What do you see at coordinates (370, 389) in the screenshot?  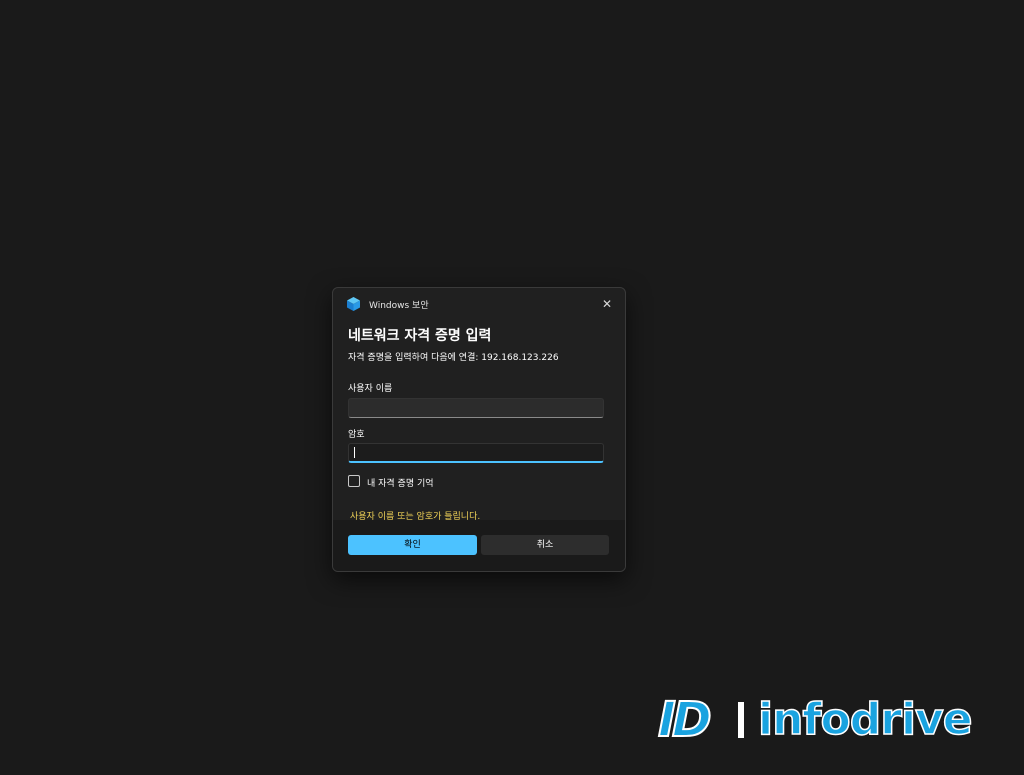 I see `username-label: 사용자 이름` at bounding box center [370, 389].